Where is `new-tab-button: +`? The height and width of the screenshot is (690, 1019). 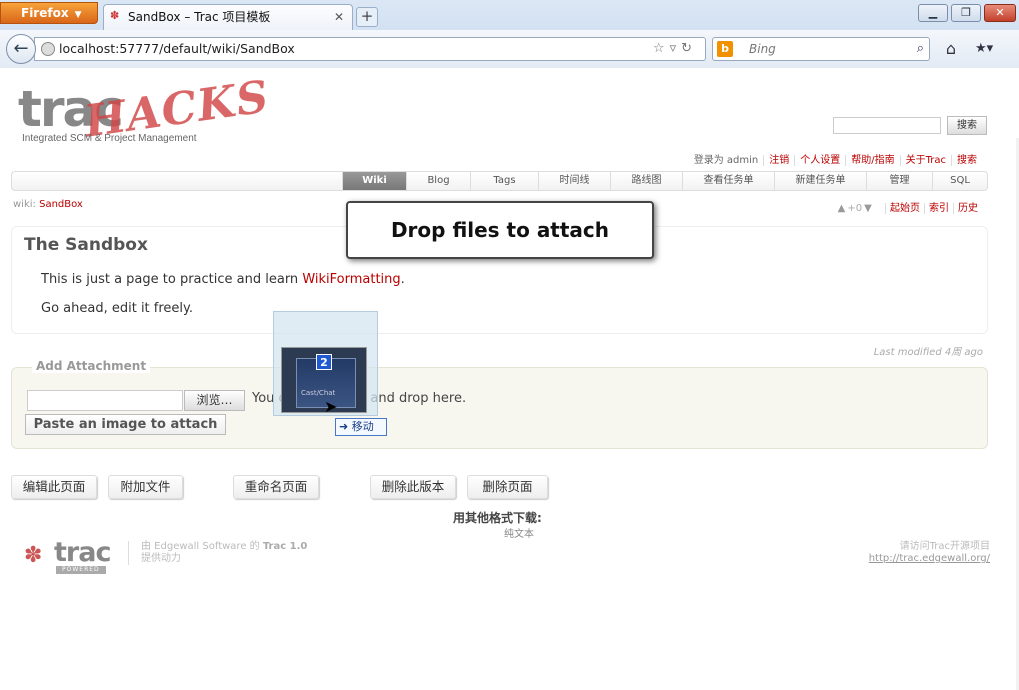
new-tab-button: + is located at coordinates (367, 17).